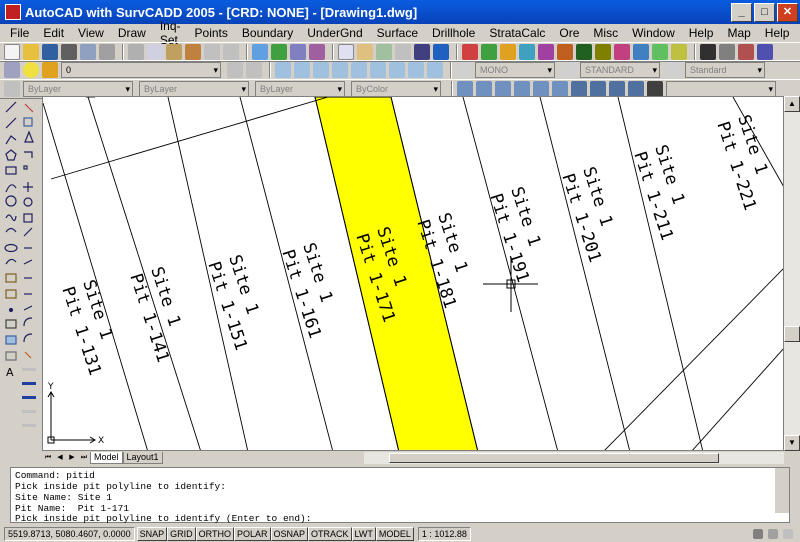 The image size is (800, 542). What do you see at coordinates (792, 104) in the screenshot?
I see `scroll-up-arrow: ▲` at bounding box center [792, 104].